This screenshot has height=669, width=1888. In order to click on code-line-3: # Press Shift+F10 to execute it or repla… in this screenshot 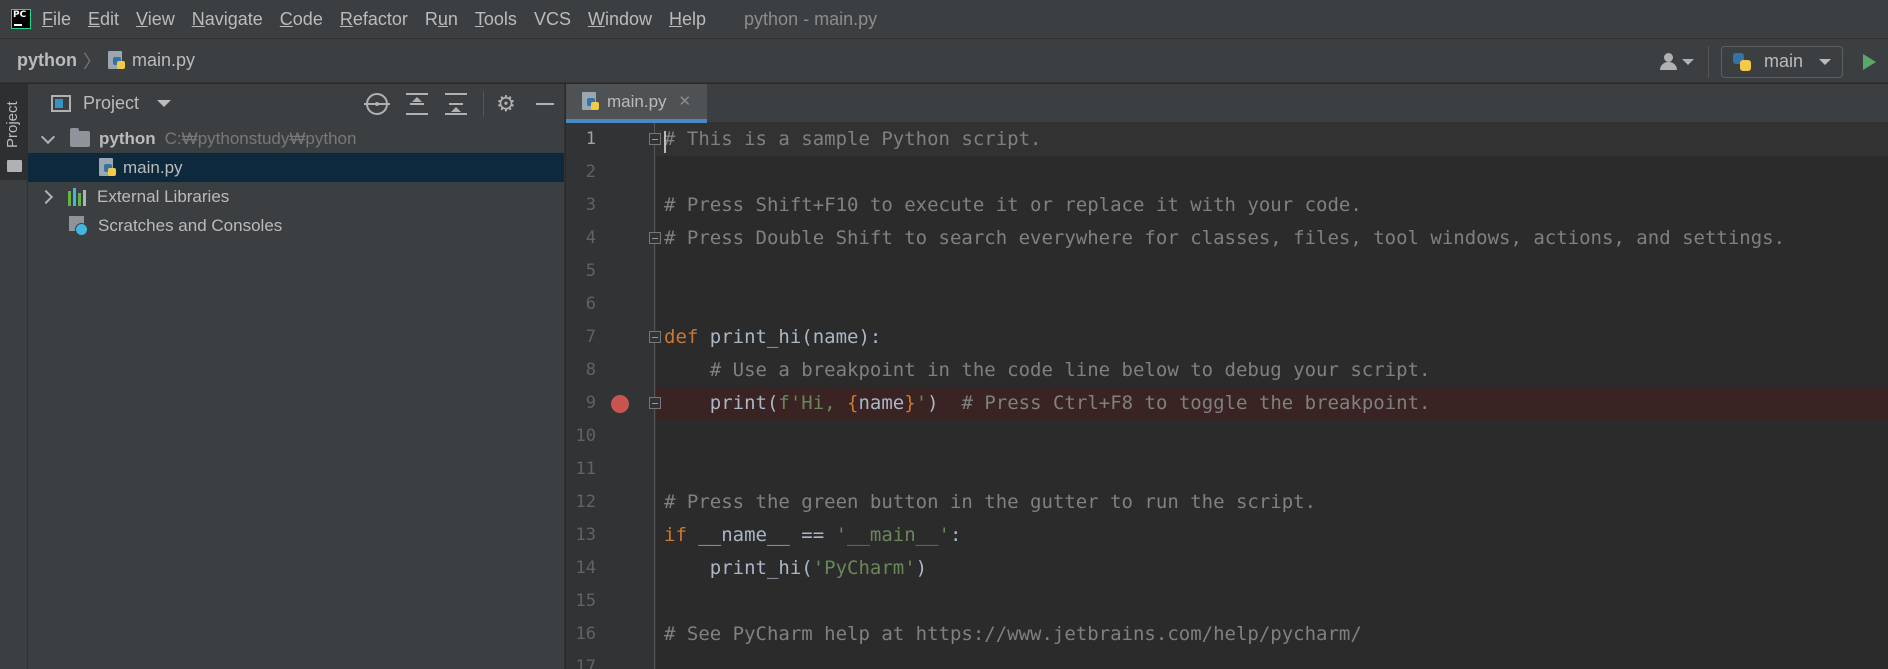, I will do `click(1272, 205)`.